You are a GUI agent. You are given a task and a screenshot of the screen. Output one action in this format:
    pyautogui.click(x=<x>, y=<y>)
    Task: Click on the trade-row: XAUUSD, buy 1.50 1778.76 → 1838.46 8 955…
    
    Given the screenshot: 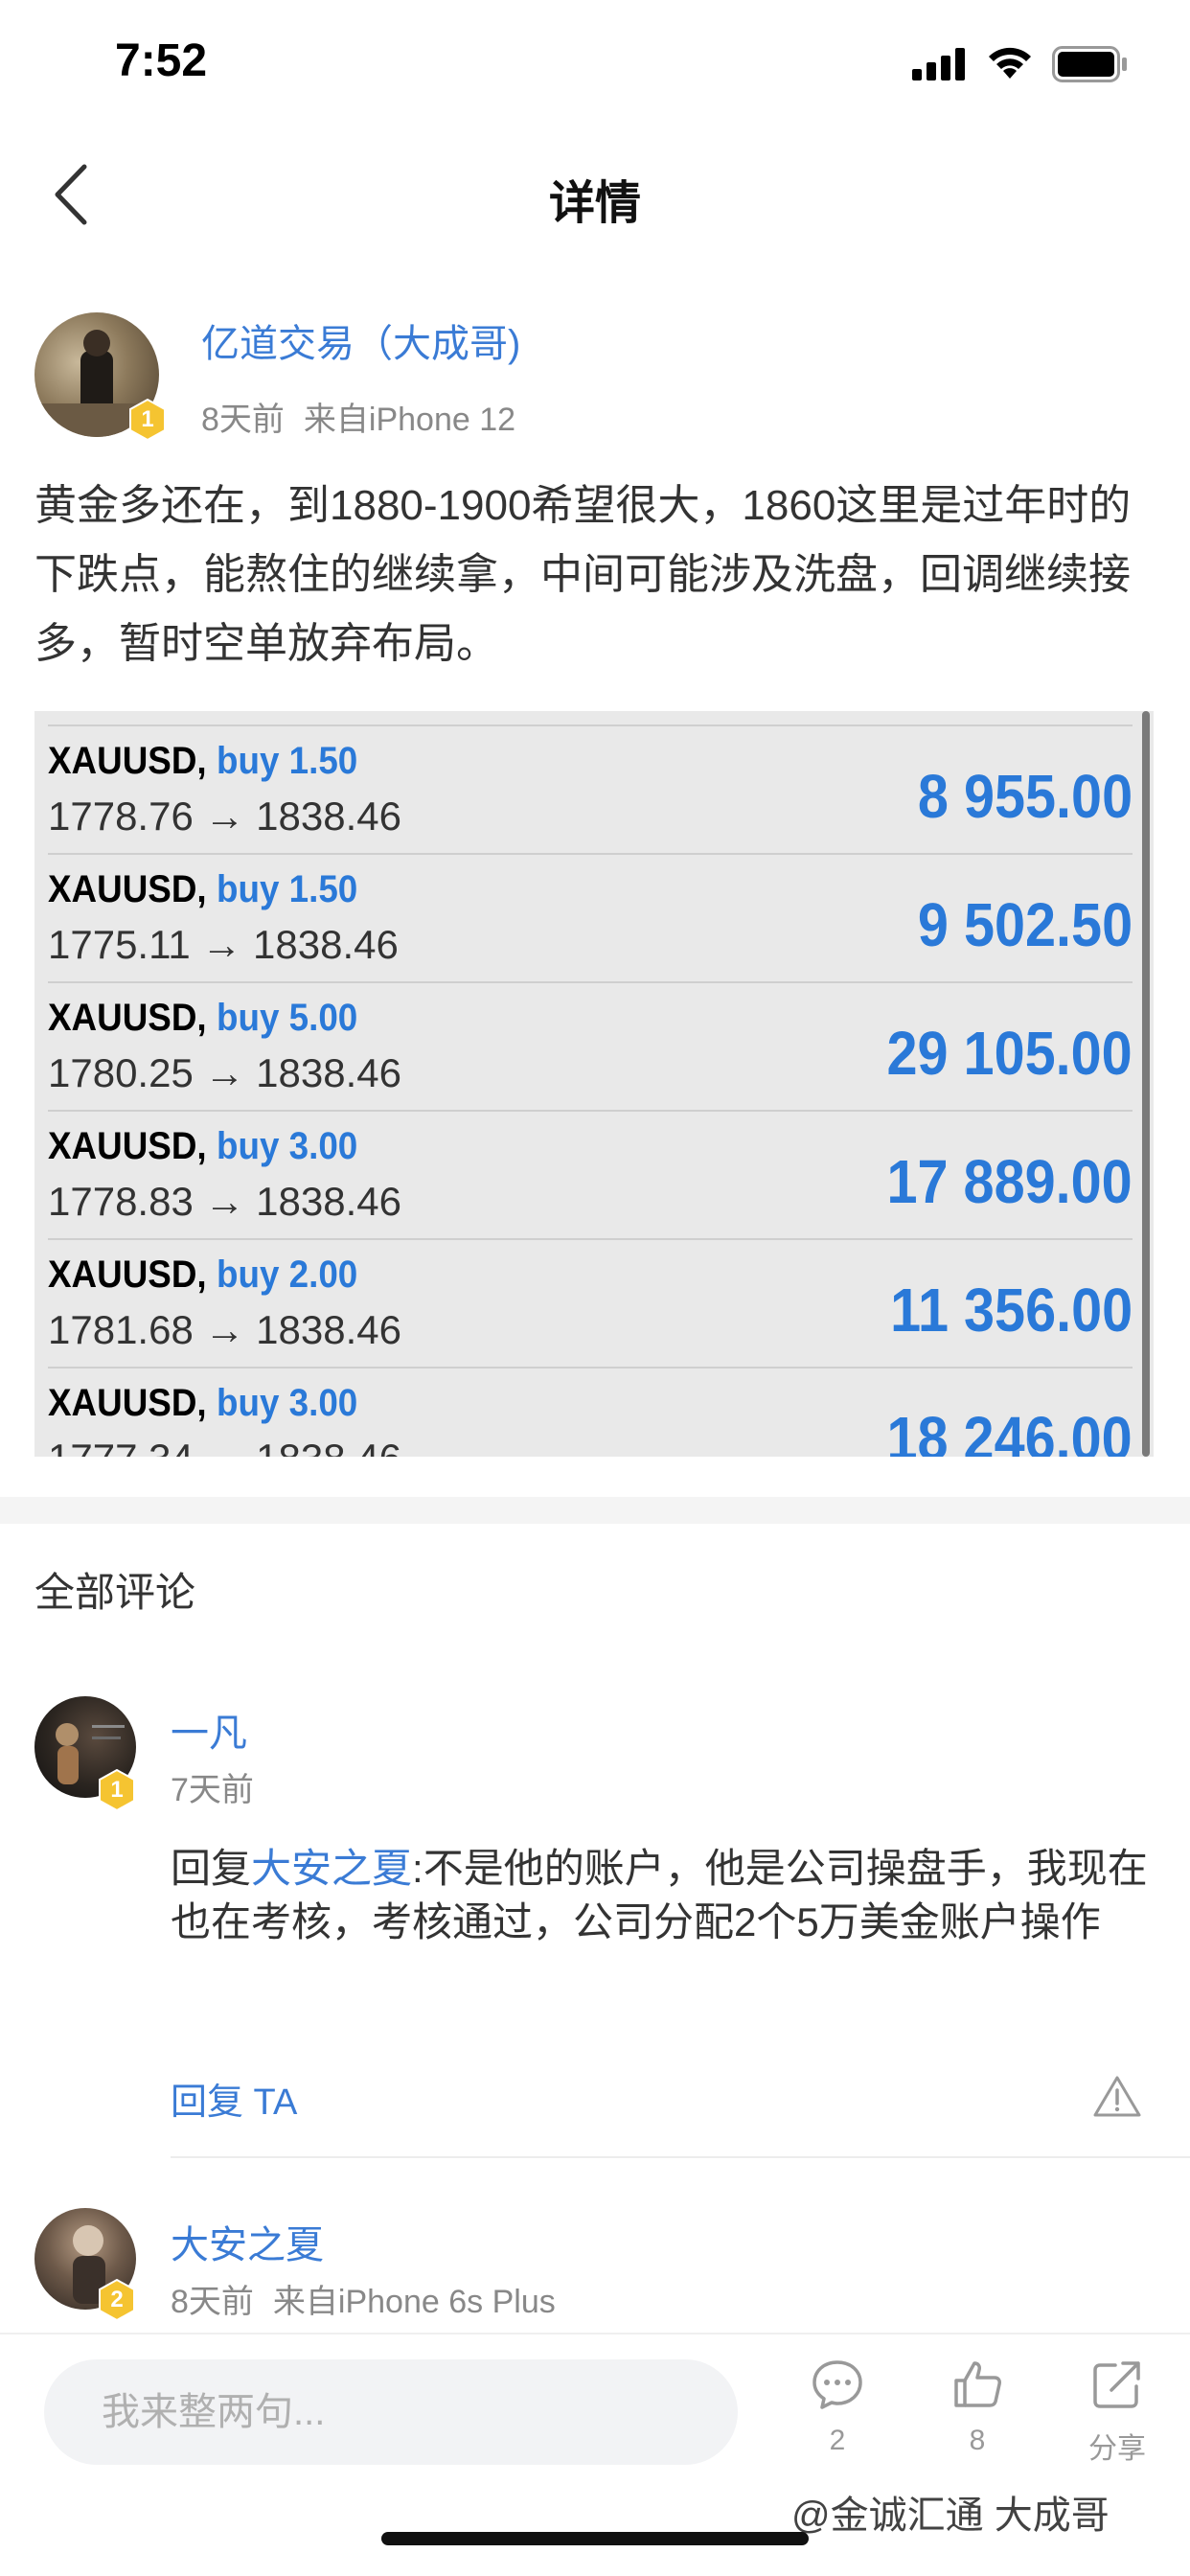 What is the action you would take?
    pyautogui.click(x=590, y=788)
    